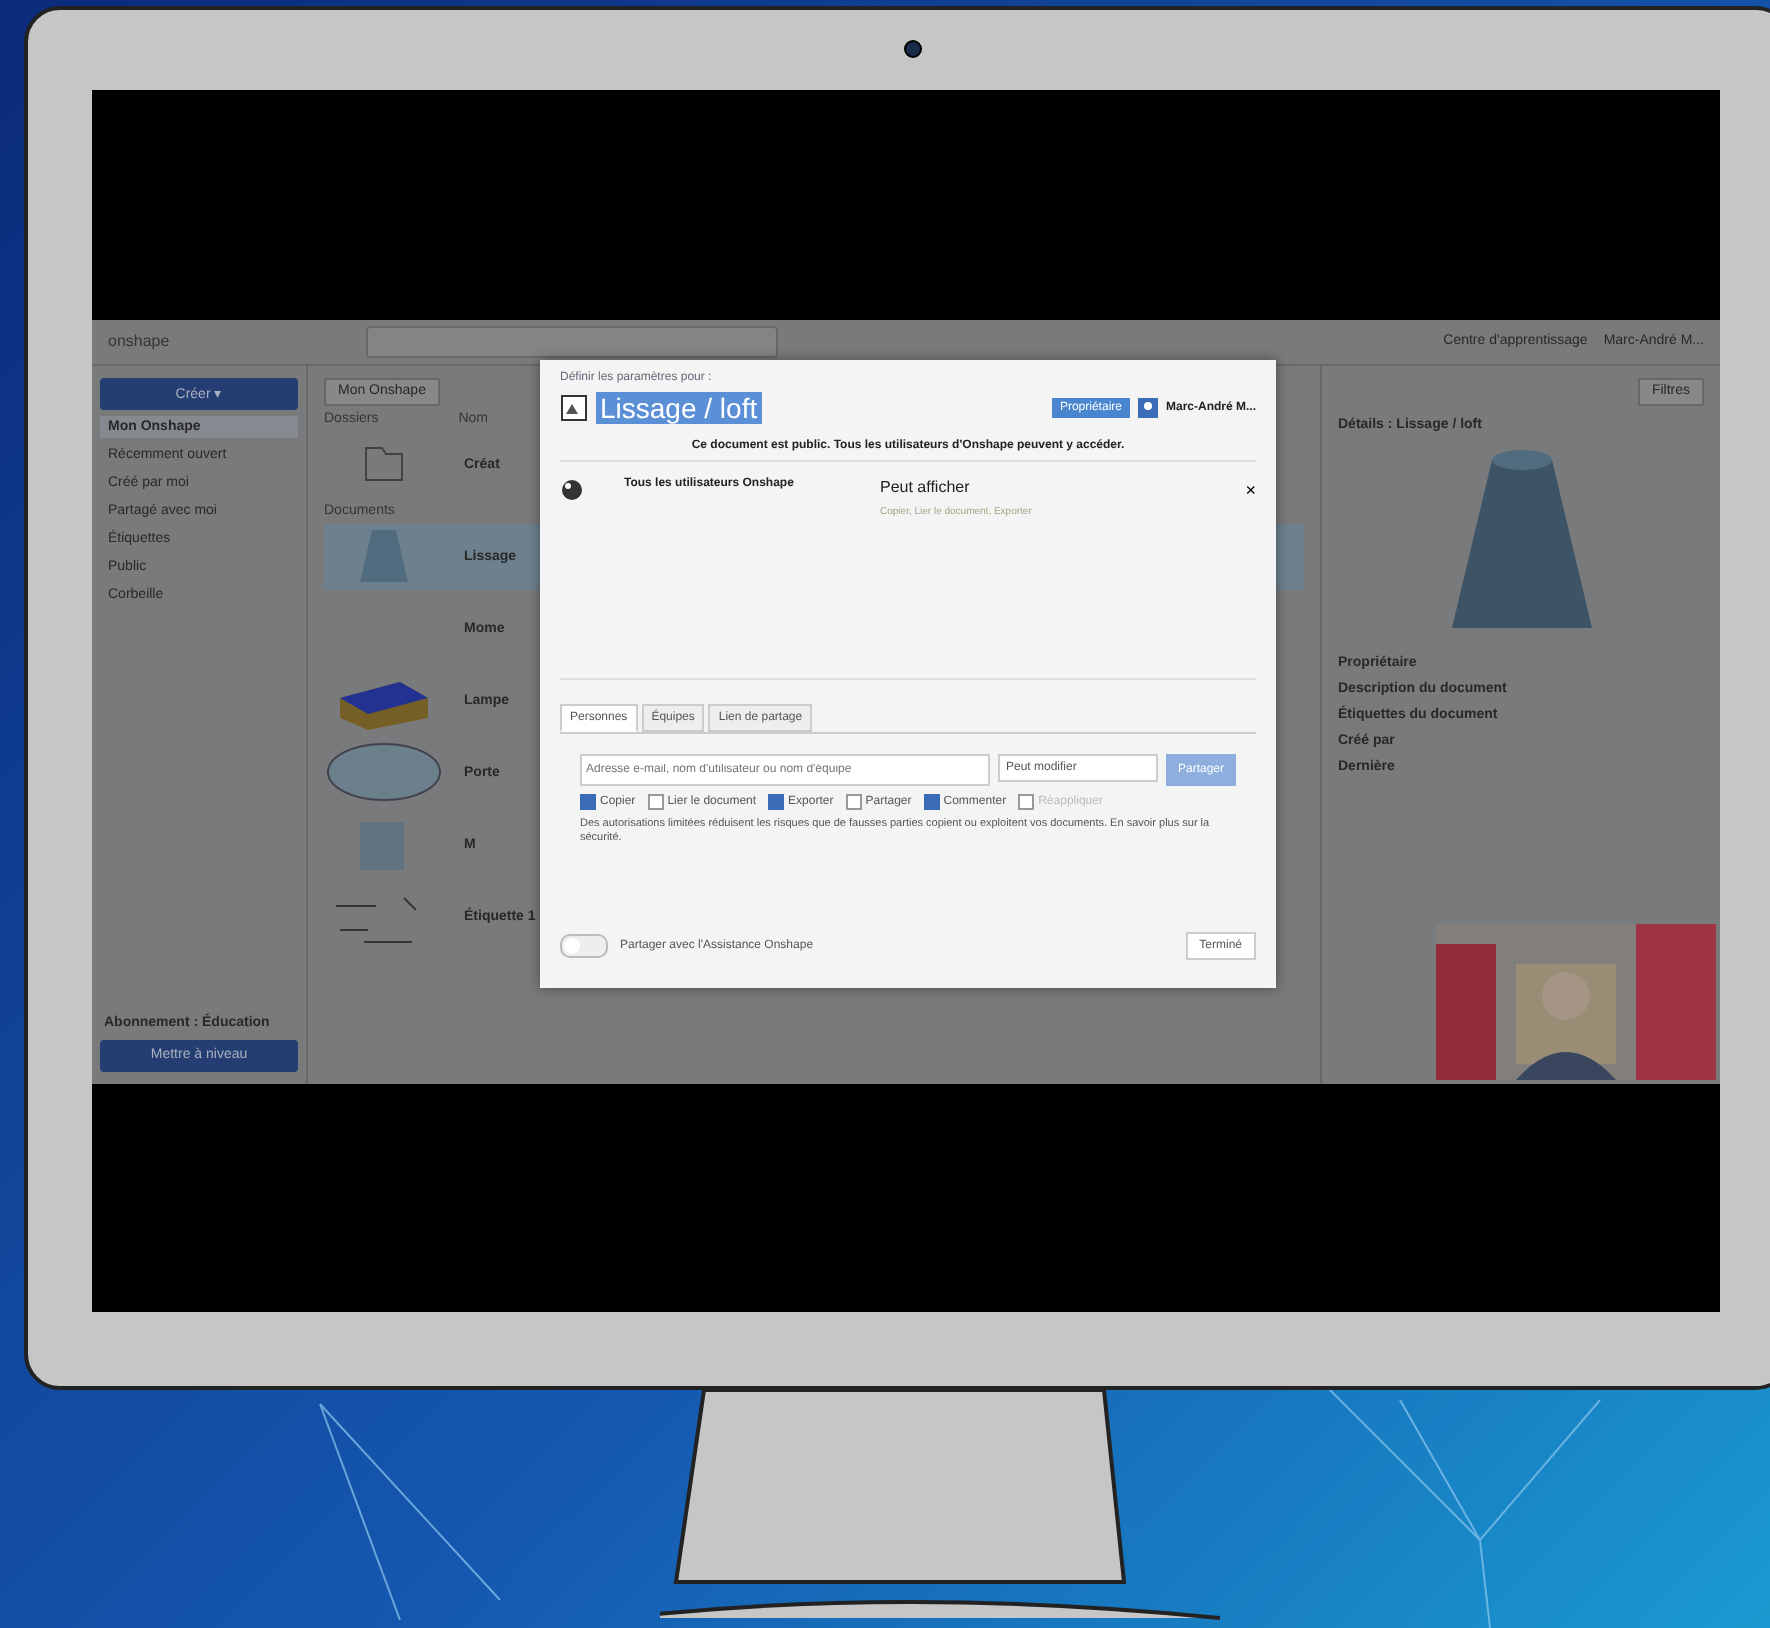 The image size is (1770, 1628). I want to click on permission-level: Peut afficher, so click(926, 486).